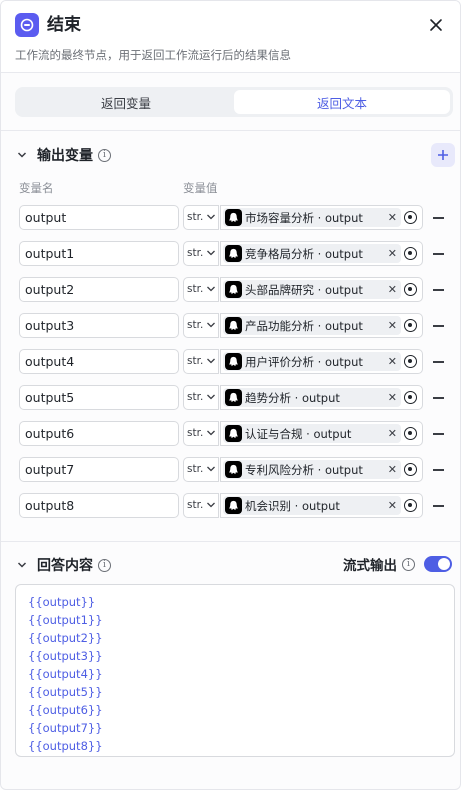 Image resolution: width=461 pixels, height=790 pixels. I want to click on answer-template-line: {{output5}}, so click(65, 692).